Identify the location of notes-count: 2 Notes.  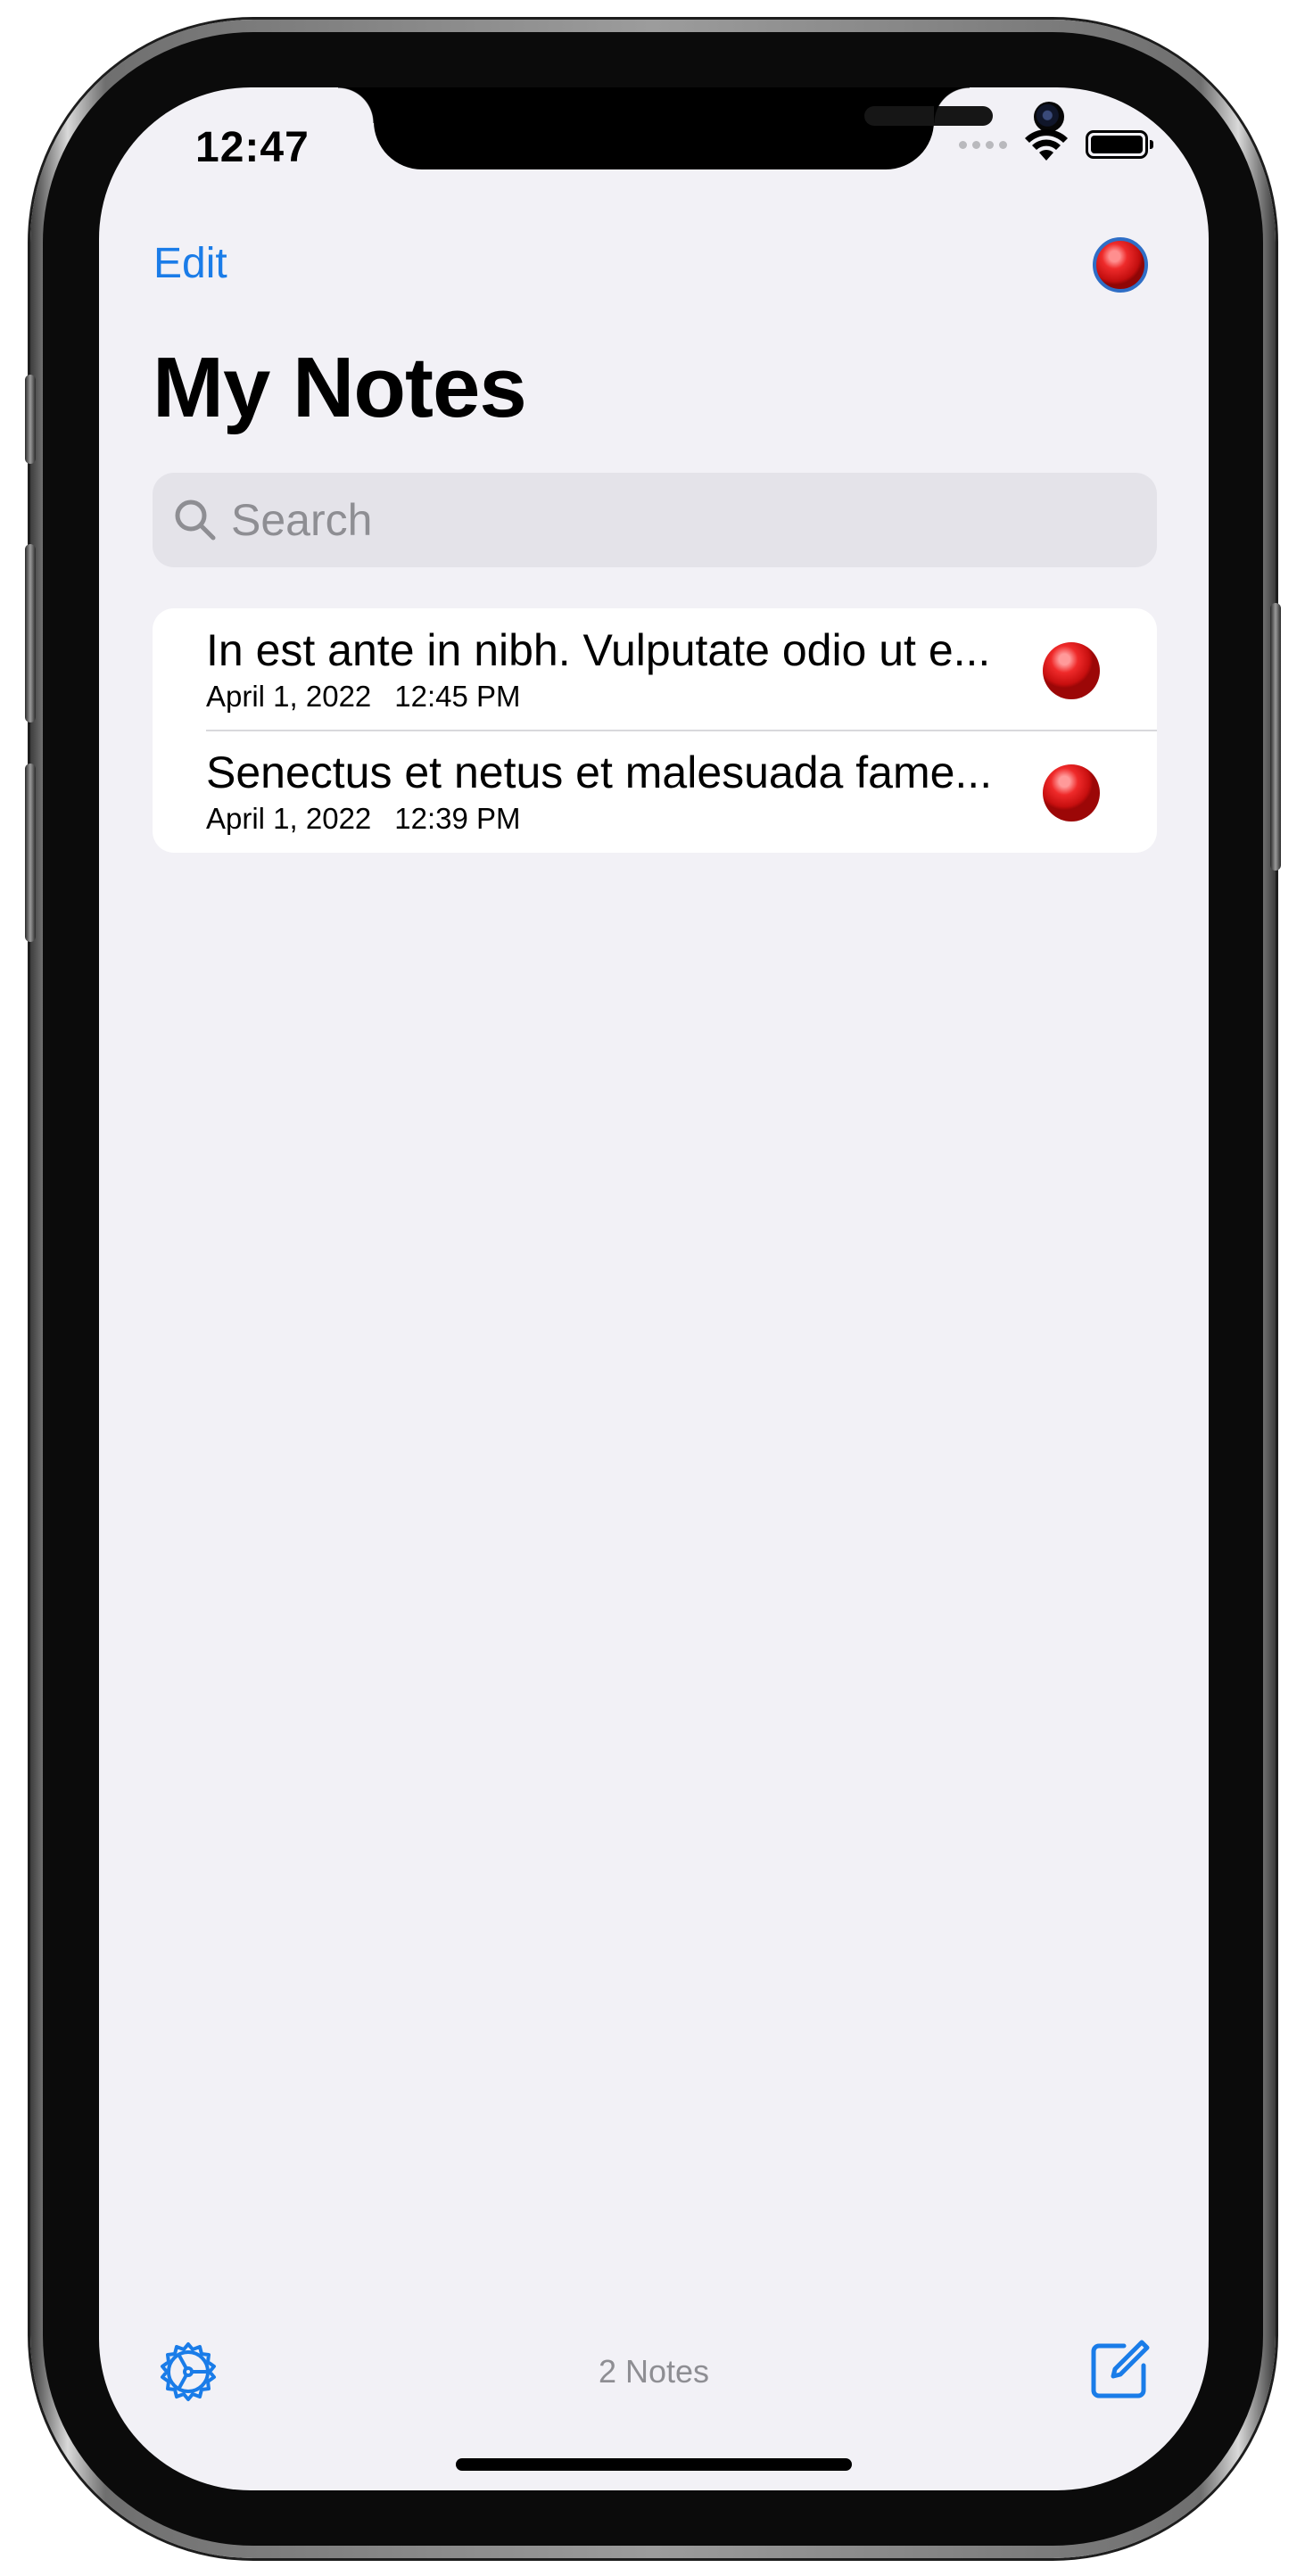
(654, 2372).